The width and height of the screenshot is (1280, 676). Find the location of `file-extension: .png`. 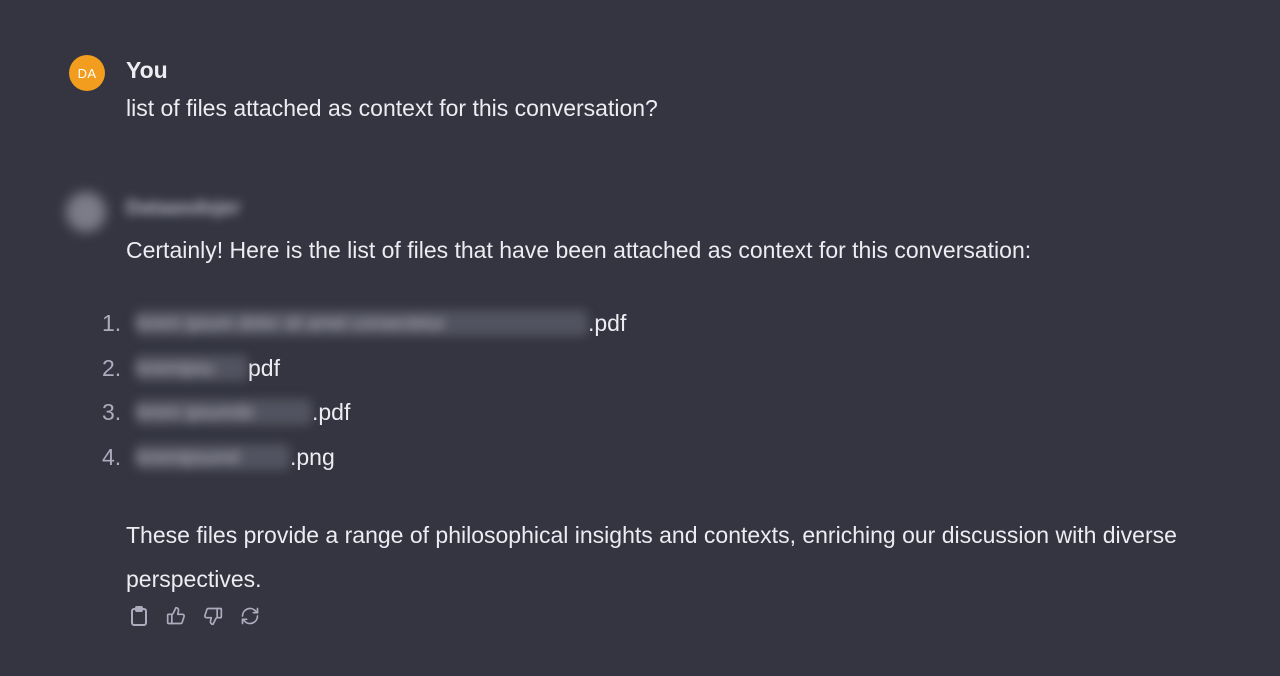

file-extension: .png is located at coordinates (312, 456).